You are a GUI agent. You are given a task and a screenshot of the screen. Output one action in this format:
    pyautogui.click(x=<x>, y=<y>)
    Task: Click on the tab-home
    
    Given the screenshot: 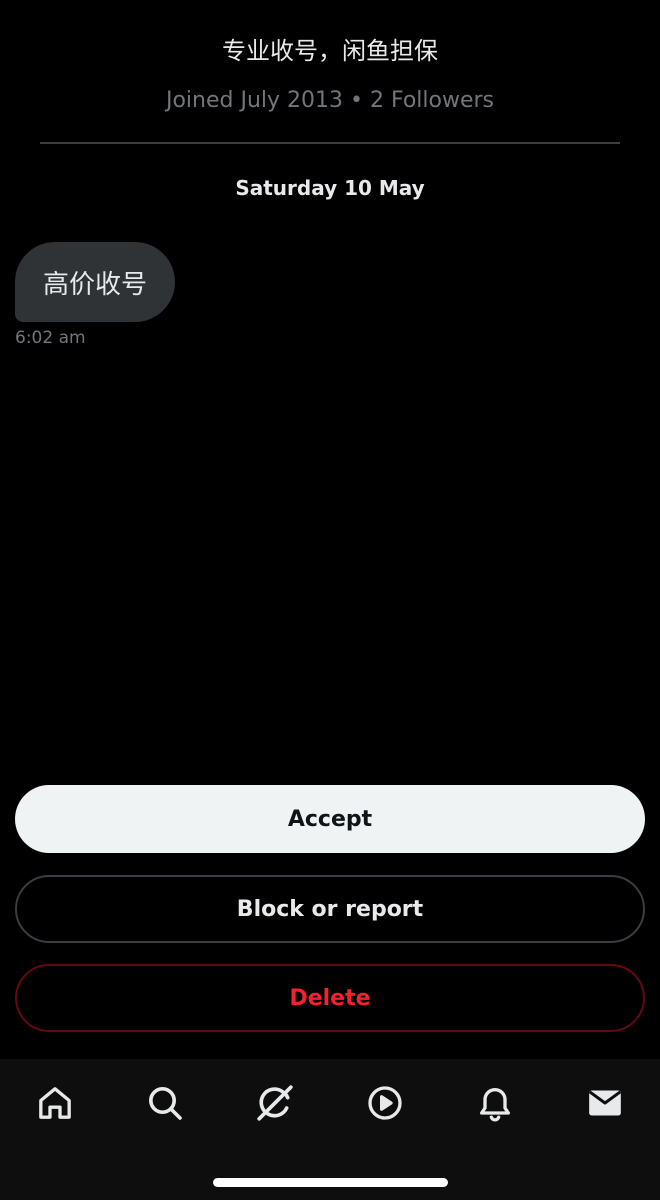 What is the action you would take?
    pyautogui.click(x=55, y=1103)
    